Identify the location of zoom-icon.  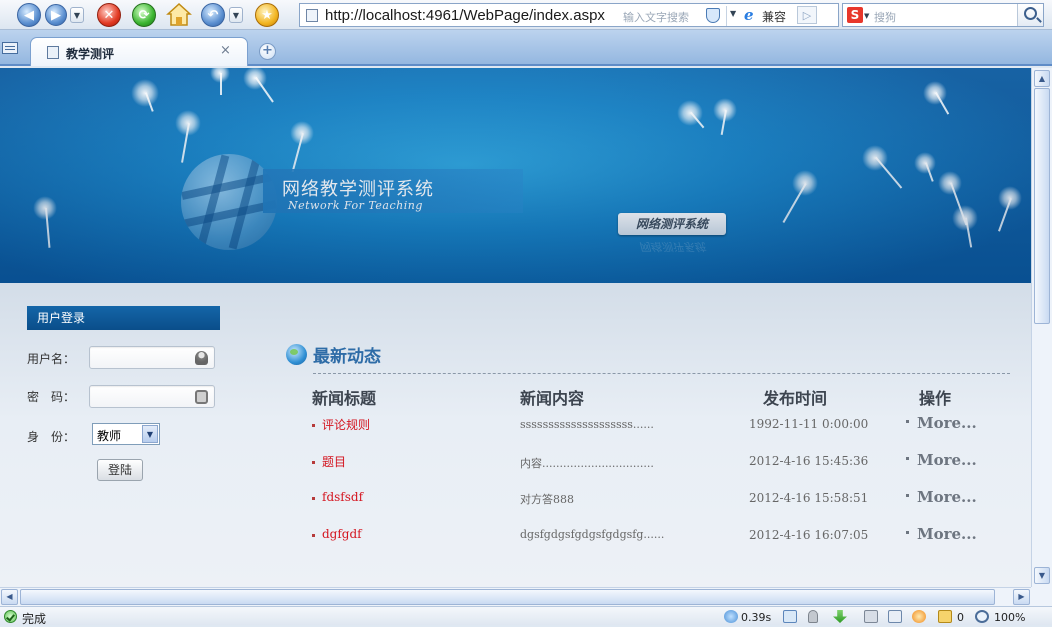
(982, 616).